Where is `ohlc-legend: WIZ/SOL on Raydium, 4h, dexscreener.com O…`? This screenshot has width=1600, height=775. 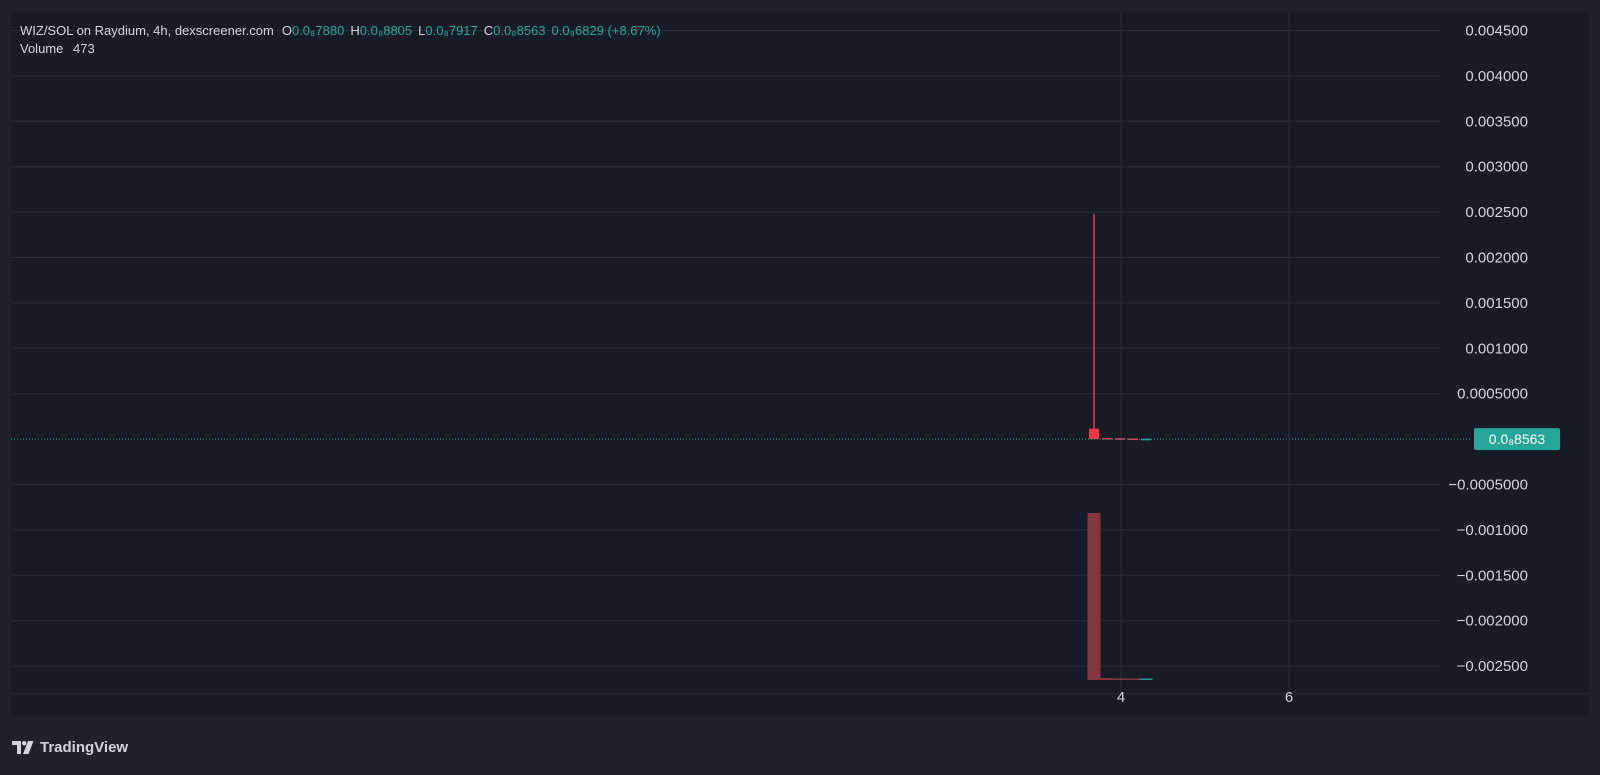
ohlc-legend: WIZ/SOL on Raydium, 4h, dexscreener.com O… is located at coordinates (343, 31).